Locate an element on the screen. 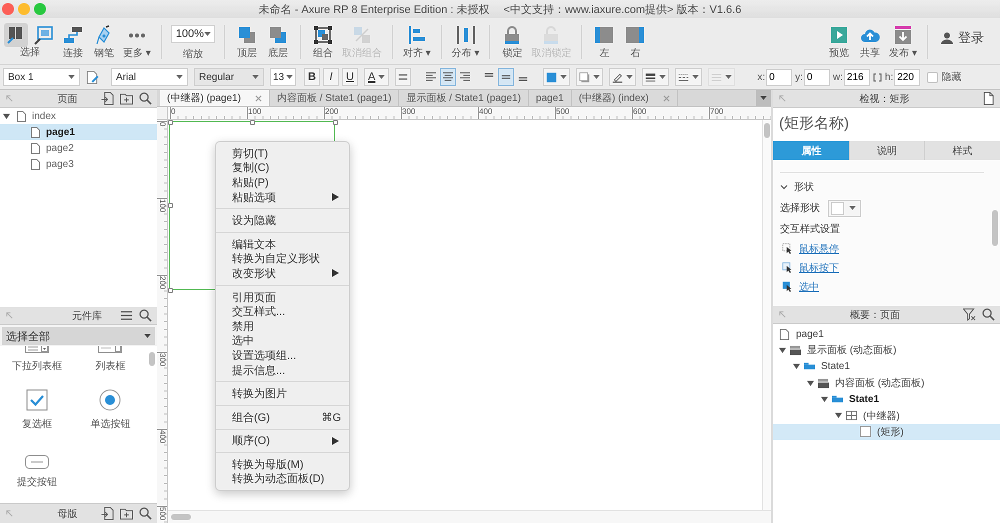 This screenshot has width=1000, height=523. vertical-align-button is located at coordinates (506, 77).